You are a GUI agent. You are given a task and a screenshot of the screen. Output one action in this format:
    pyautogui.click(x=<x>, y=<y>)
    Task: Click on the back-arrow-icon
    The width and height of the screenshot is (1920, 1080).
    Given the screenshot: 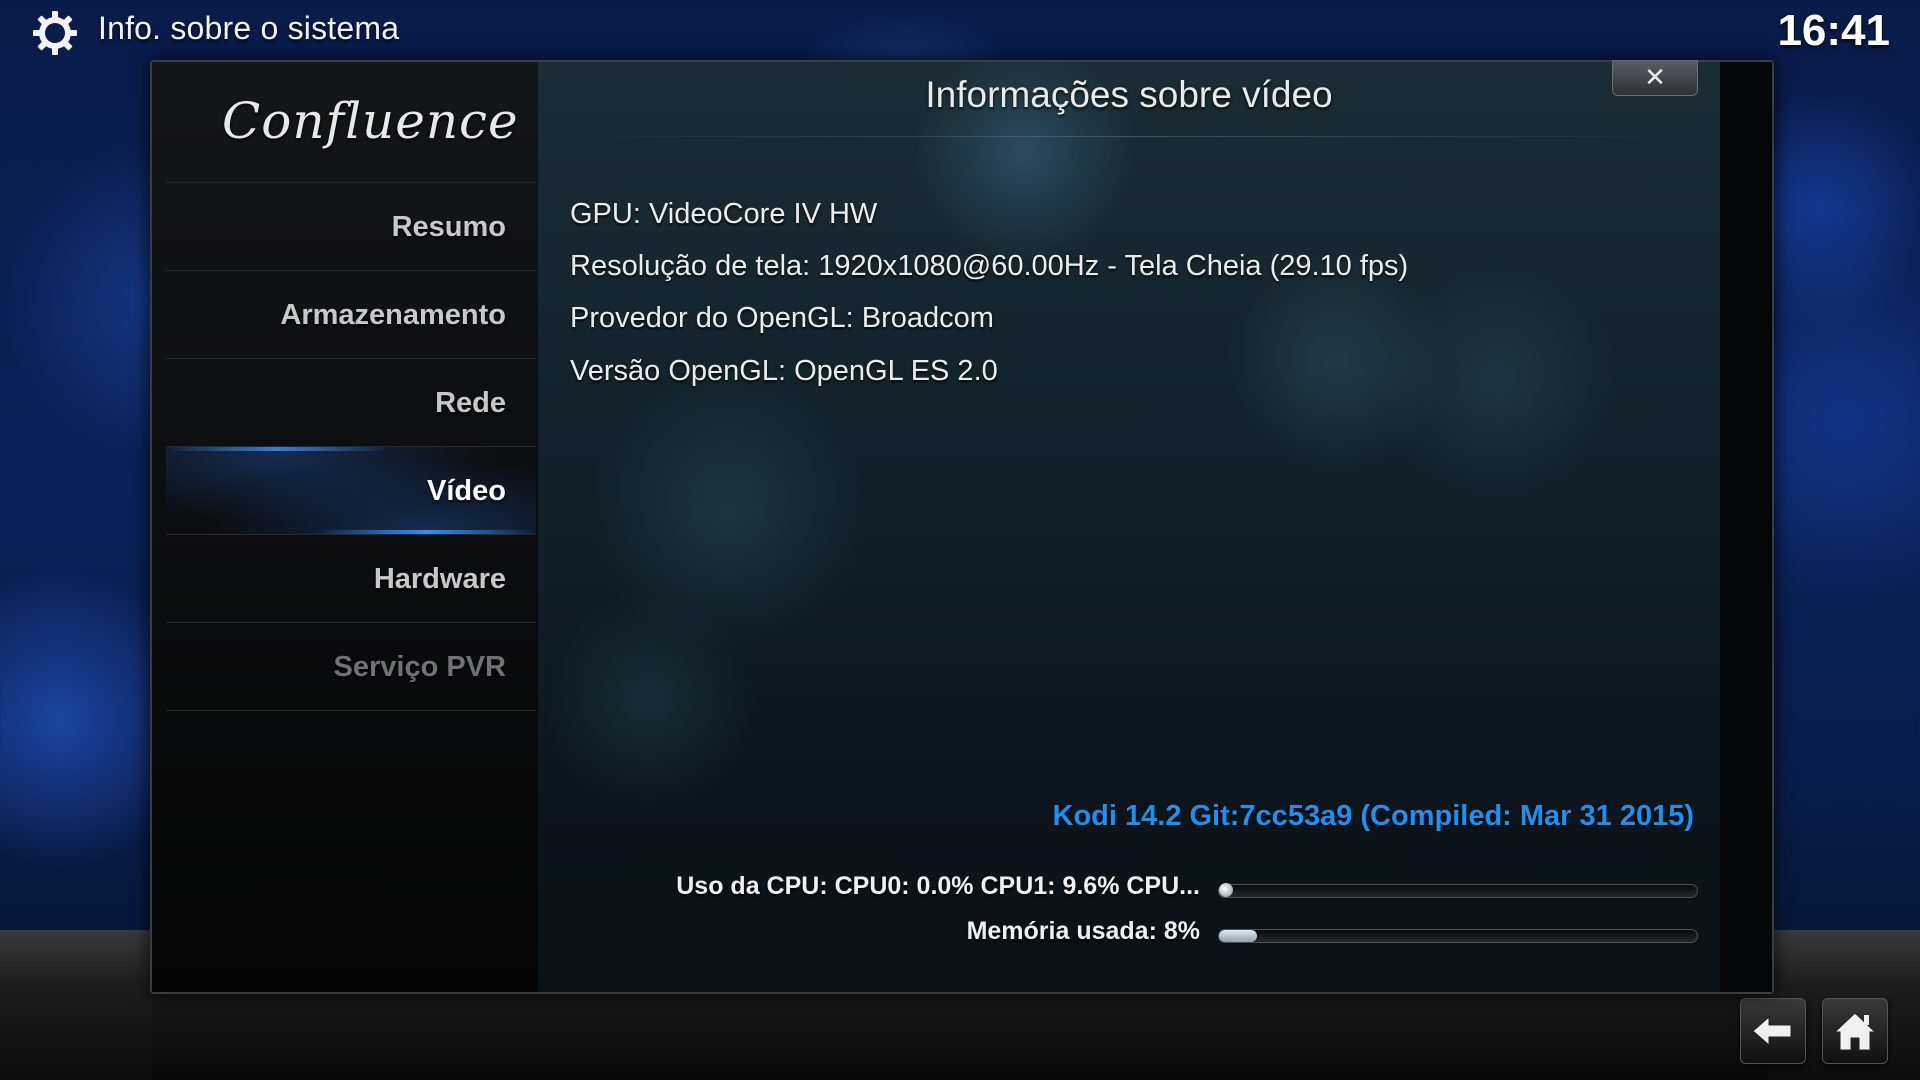 What is the action you would take?
    pyautogui.click(x=1772, y=1031)
    